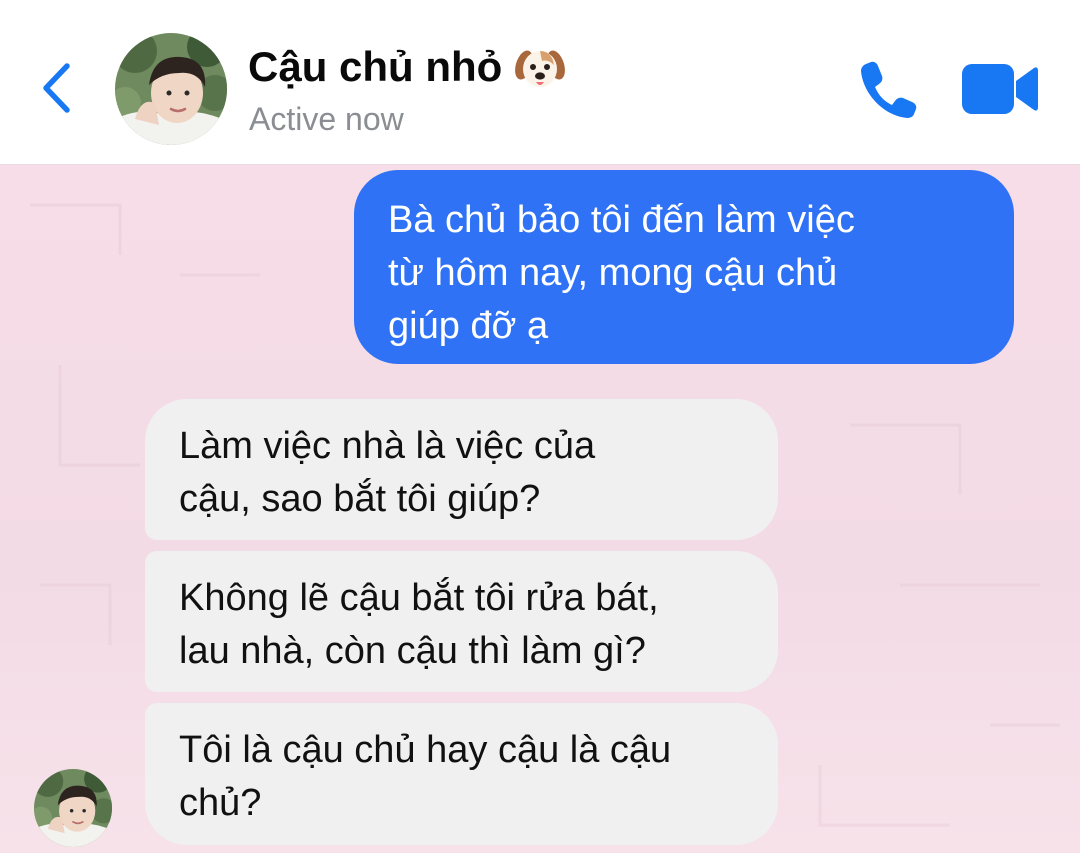 This screenshot has width=1080, height=853. I want to click on chevron-left-icon, so click(56, 88).